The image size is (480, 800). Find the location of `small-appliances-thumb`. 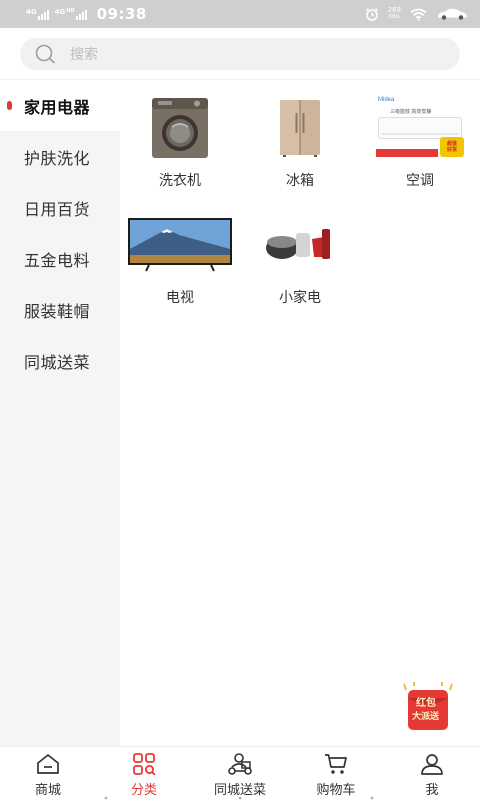

small-appliances-thumb is located at coordinates (300, 245).